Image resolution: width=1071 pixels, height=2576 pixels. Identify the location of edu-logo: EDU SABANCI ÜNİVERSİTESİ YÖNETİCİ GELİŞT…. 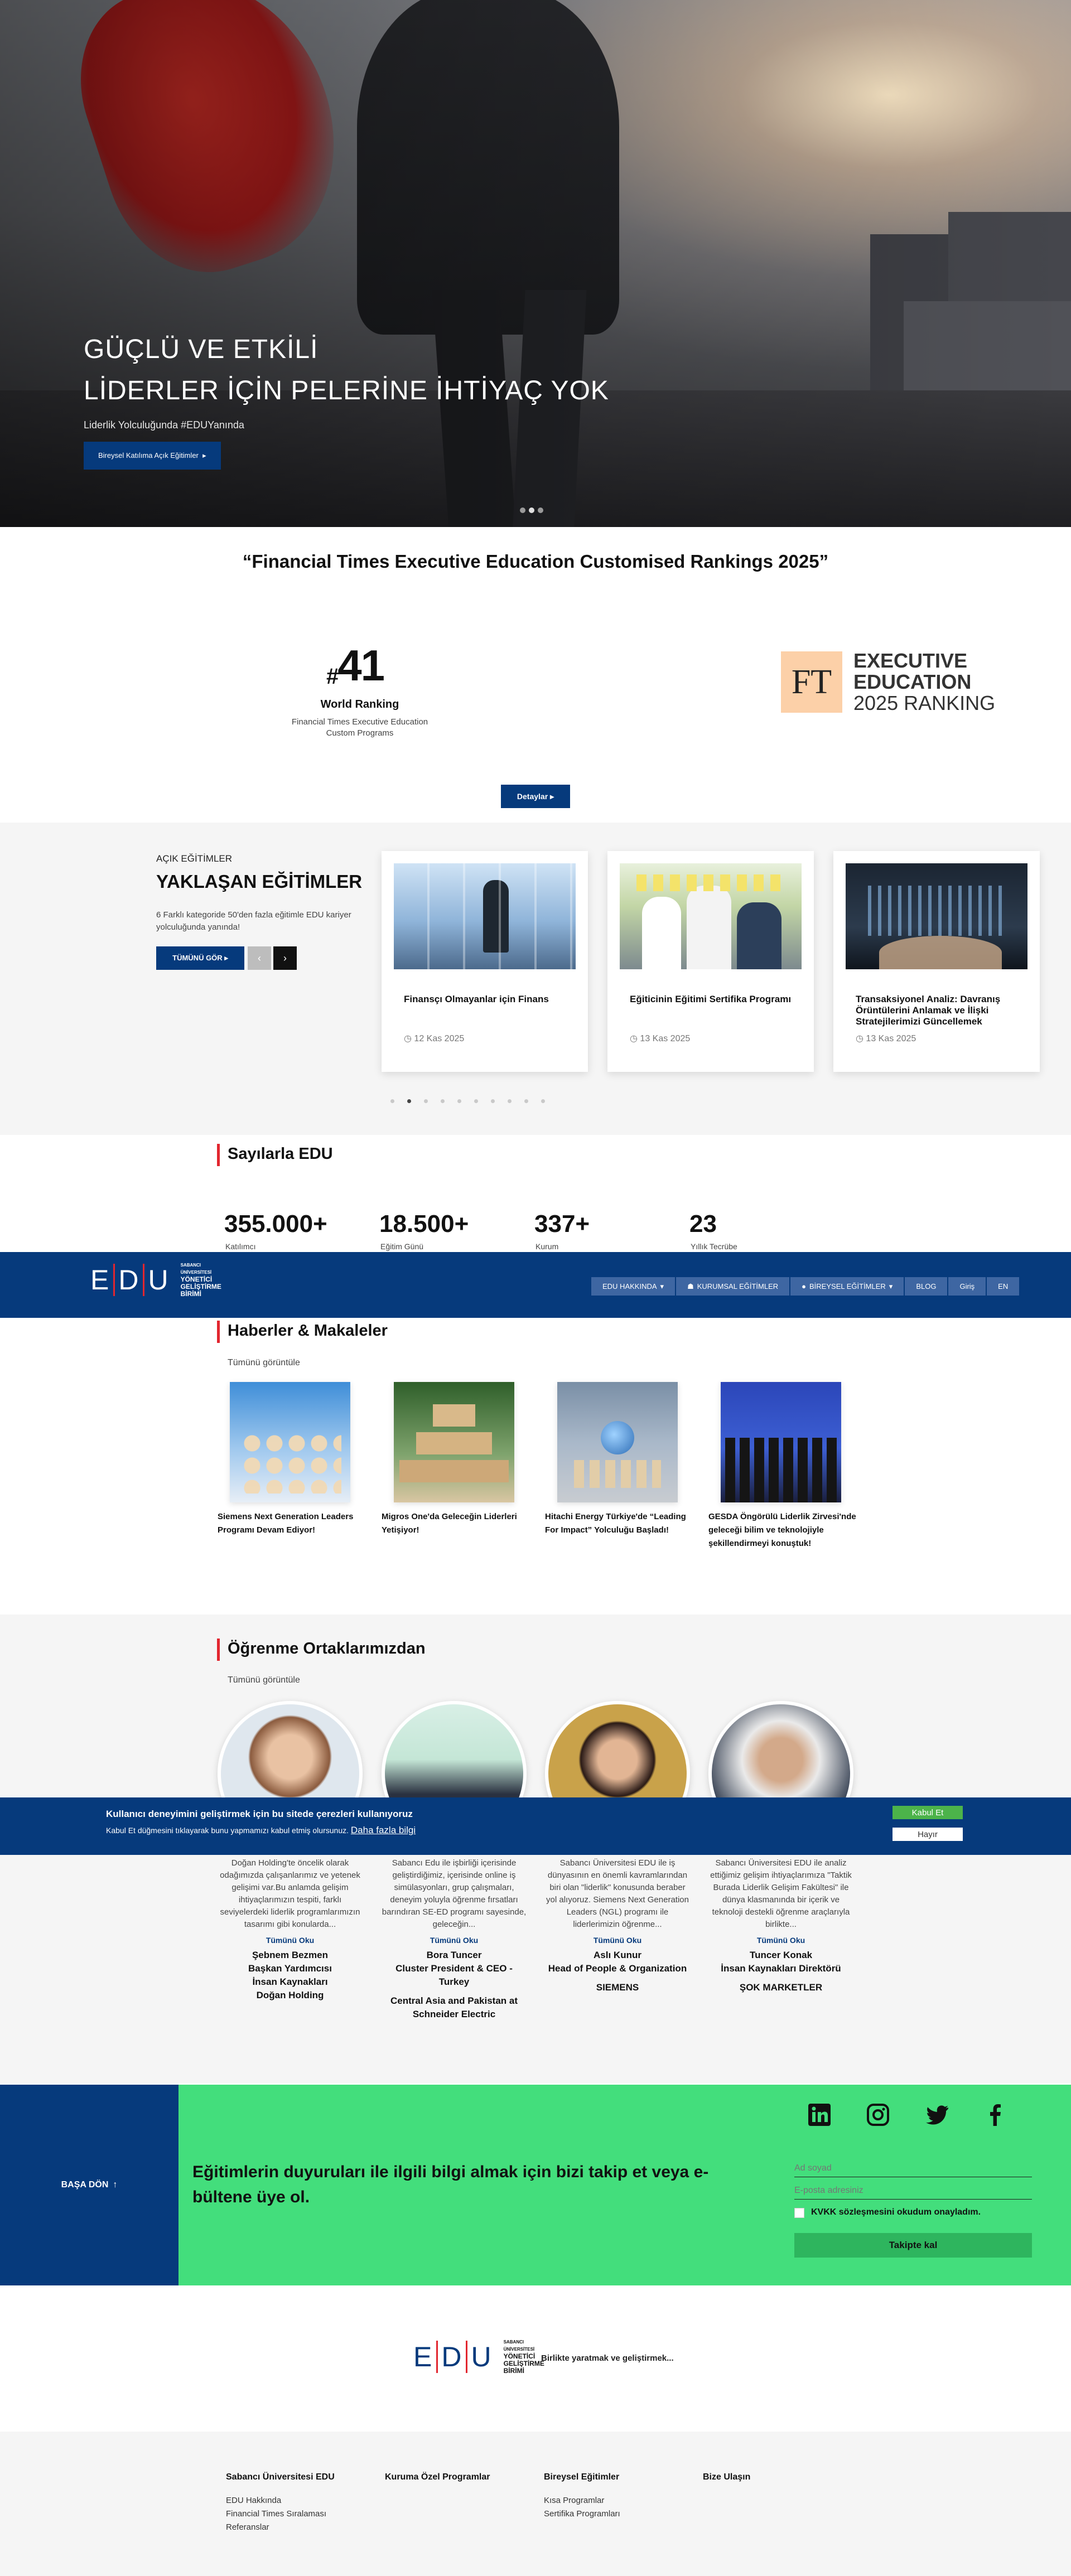
(154, 1280).